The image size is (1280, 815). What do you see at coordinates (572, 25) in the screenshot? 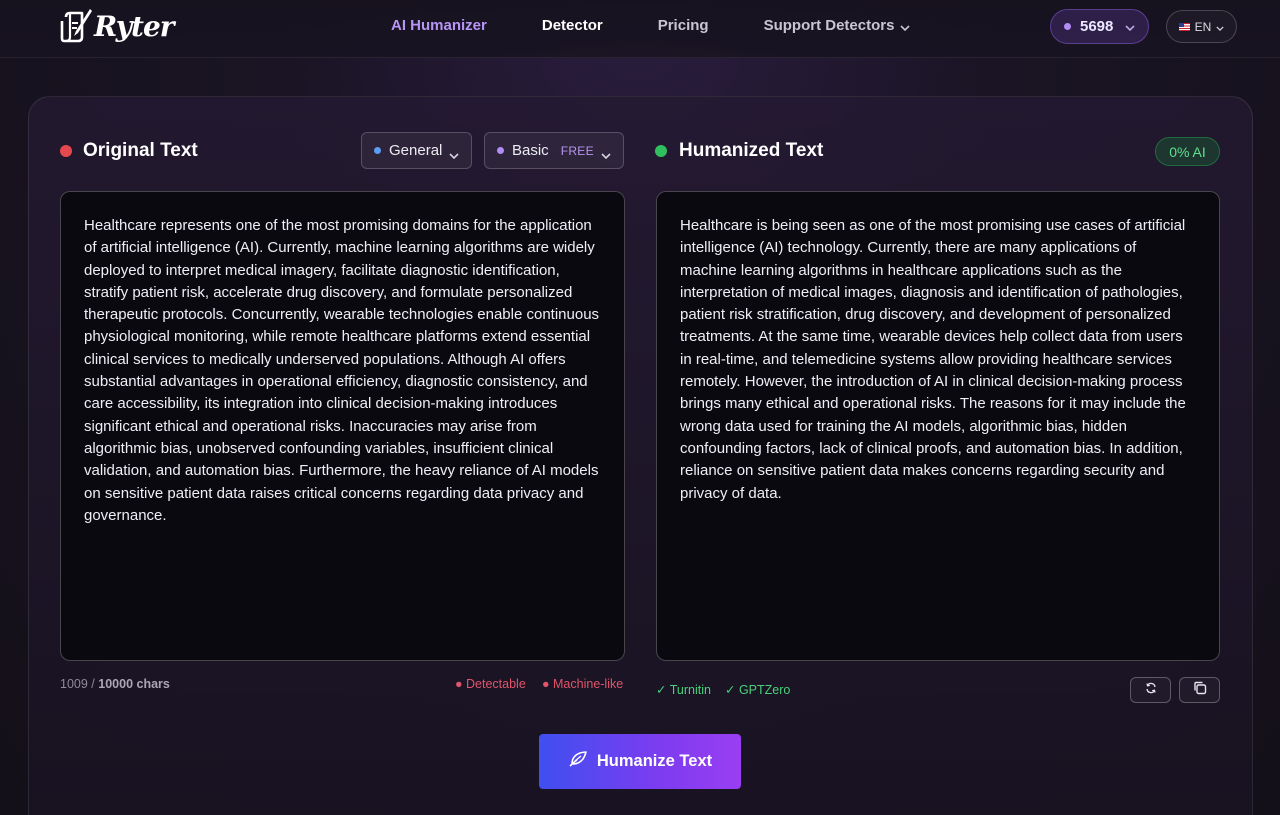
I see `nav-detector: Detector` at bounding box center [572, 25].